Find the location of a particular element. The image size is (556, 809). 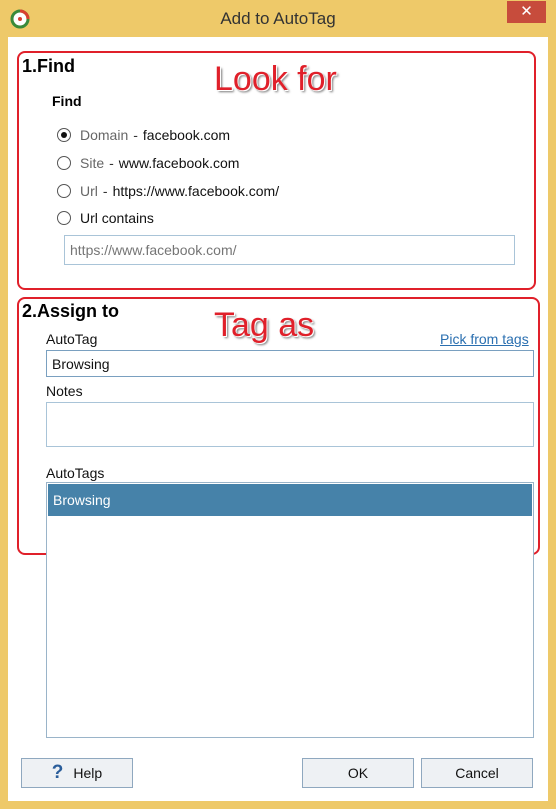

radio-url-label: Url is located at coordinates (89, 191).